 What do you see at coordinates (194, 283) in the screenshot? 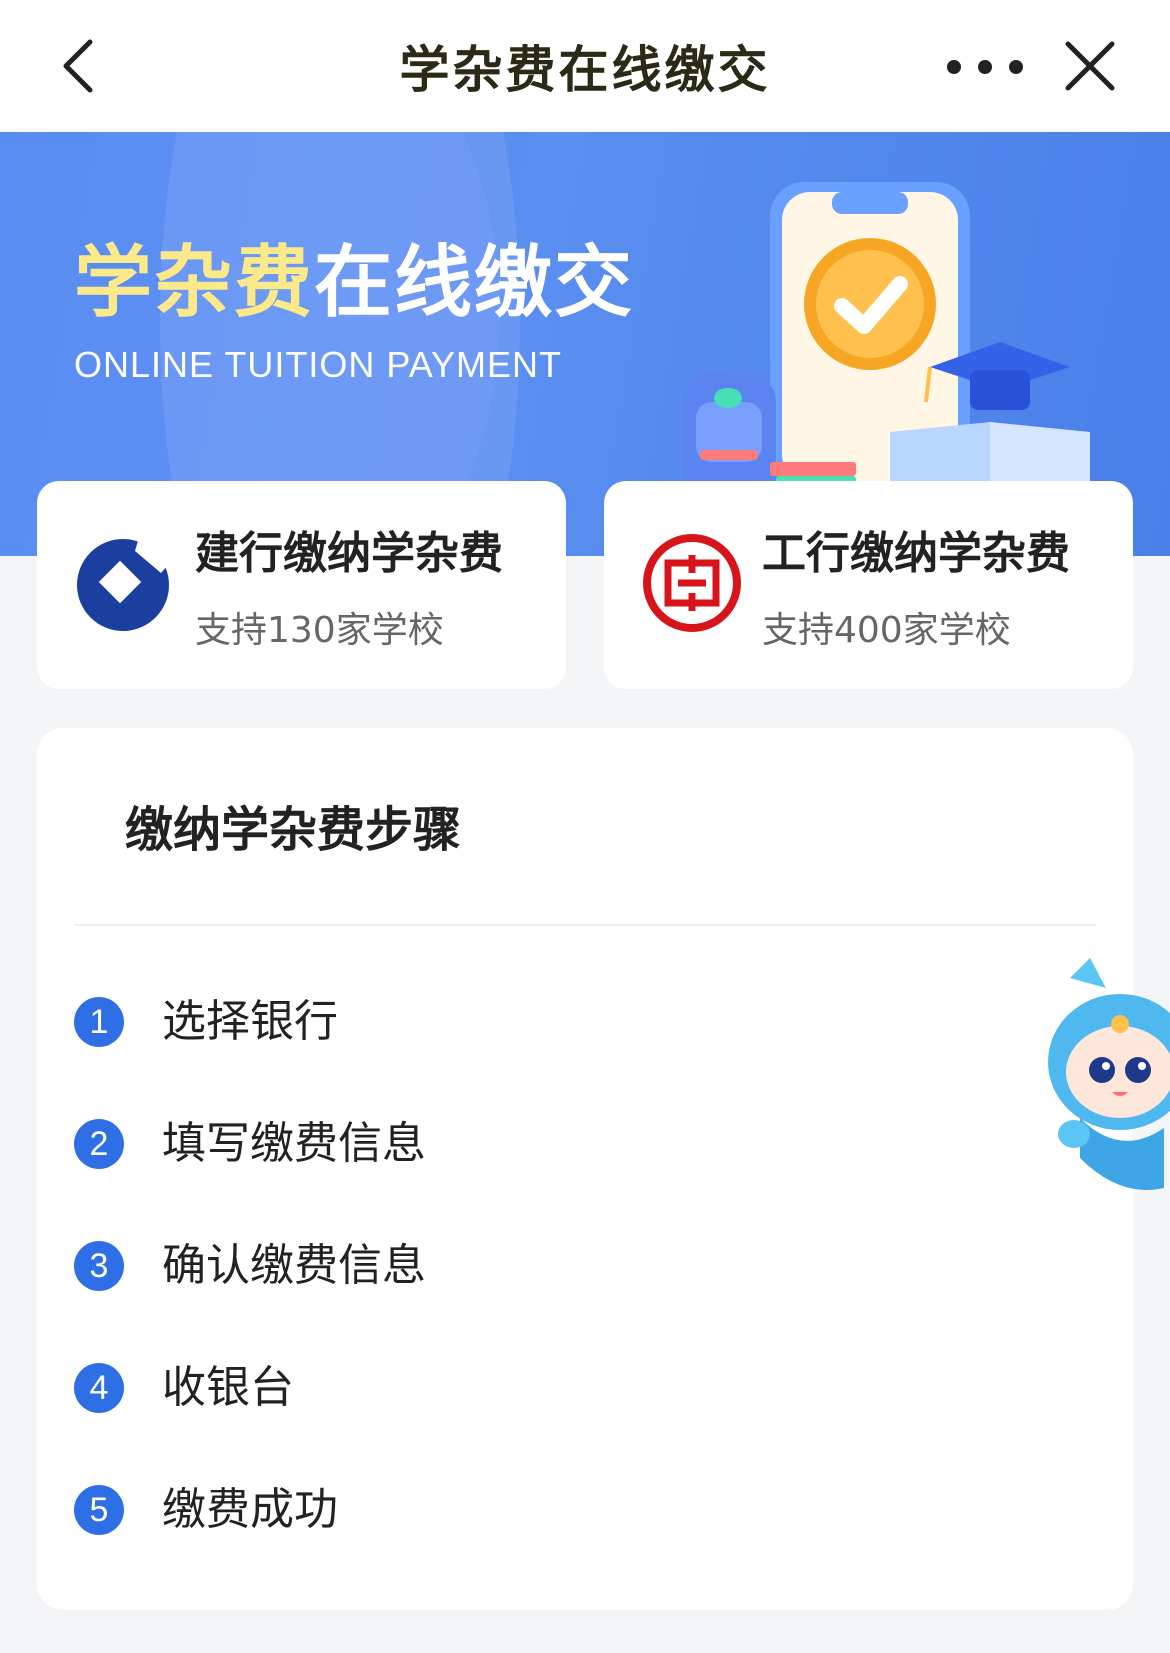
I see `banner-title-highlight: 学杂费` at bounding box center [194, 283].